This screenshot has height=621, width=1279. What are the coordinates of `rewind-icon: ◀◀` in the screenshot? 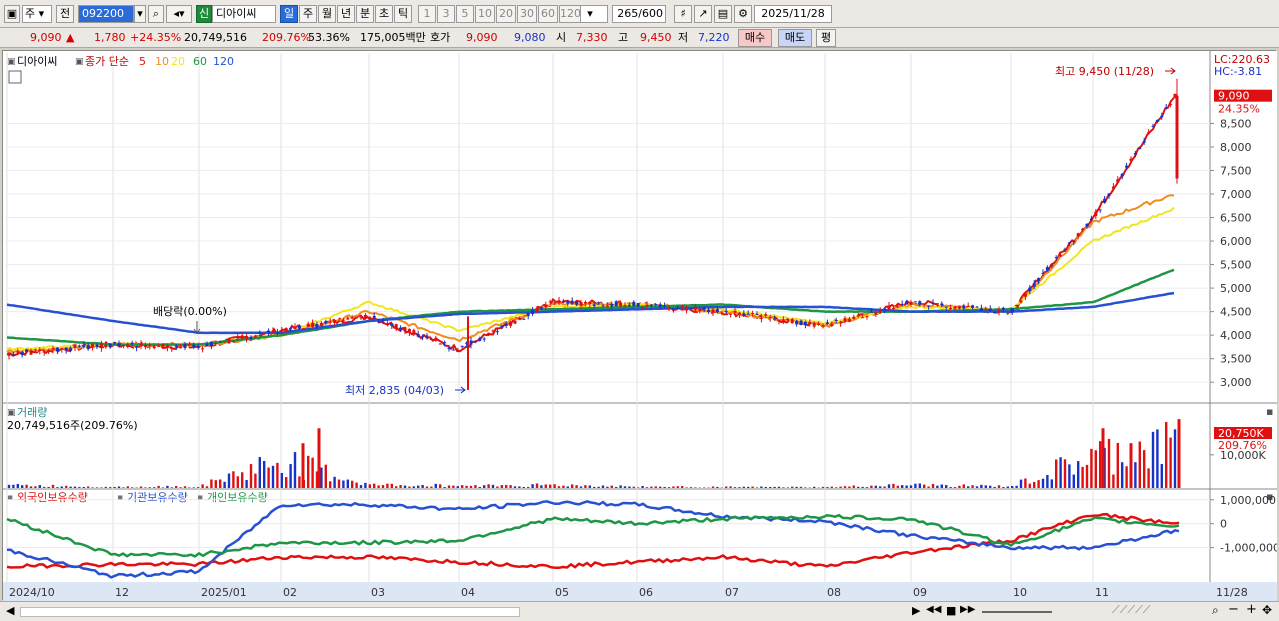 It's located at (933, 609).